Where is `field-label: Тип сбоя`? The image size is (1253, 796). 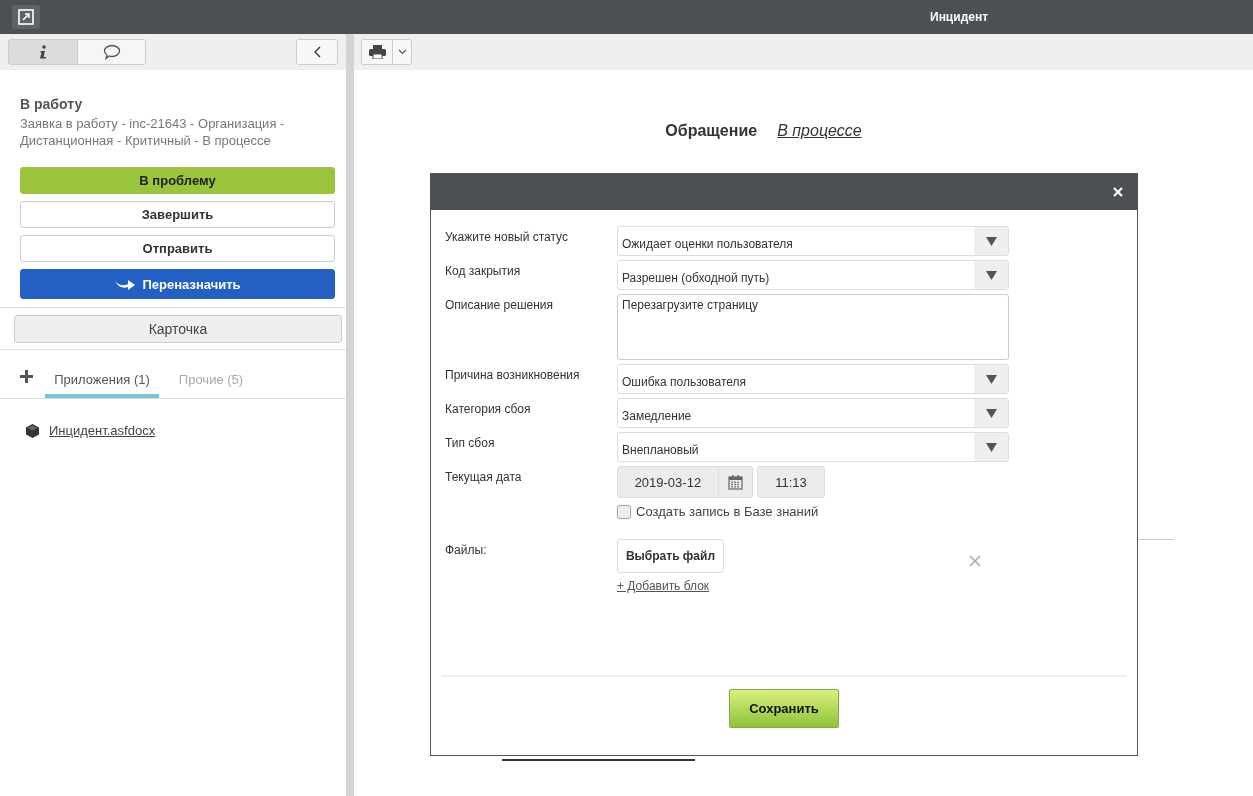 field-label: Тип сбоя is located at coordinates (470, 443).